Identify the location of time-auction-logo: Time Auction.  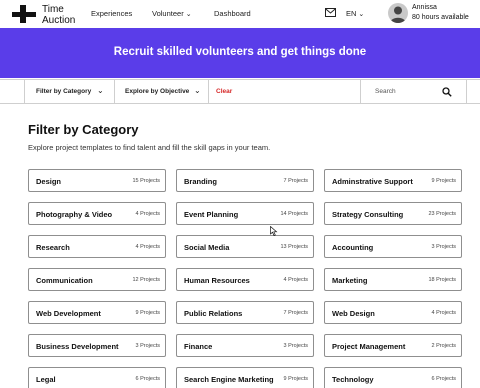
(45, 15).